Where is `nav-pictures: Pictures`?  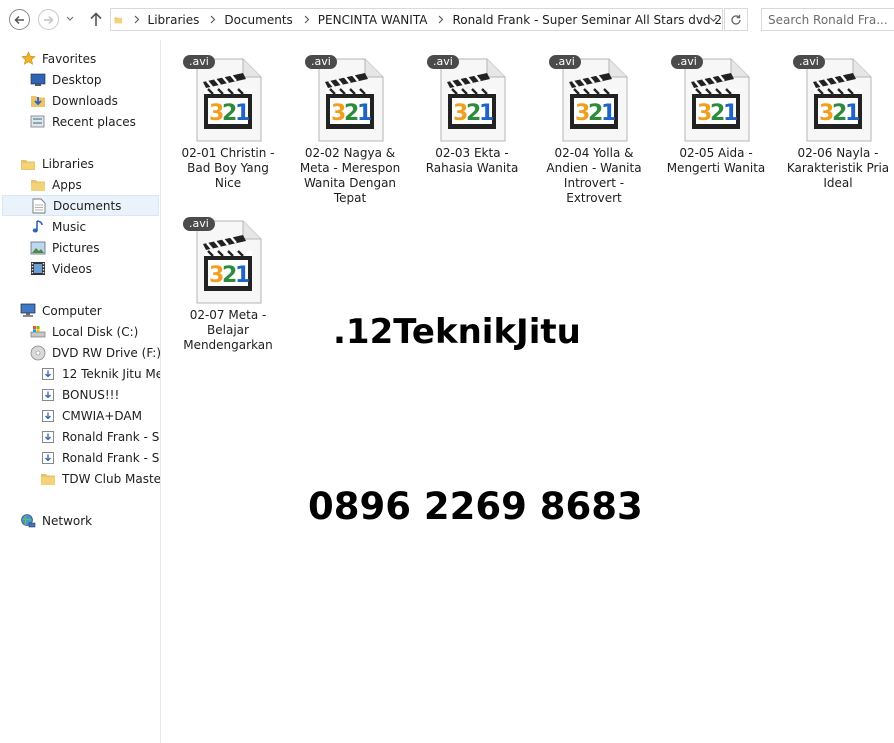 nav-pictures: Pictures is located at coordinates (65, 247).